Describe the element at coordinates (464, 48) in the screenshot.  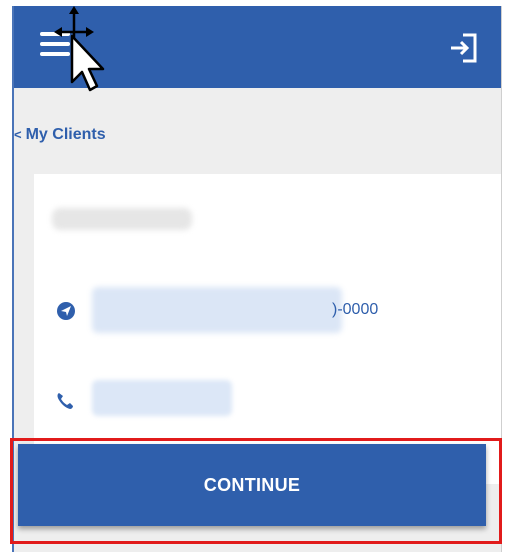
I see `logout-icon` at that location.